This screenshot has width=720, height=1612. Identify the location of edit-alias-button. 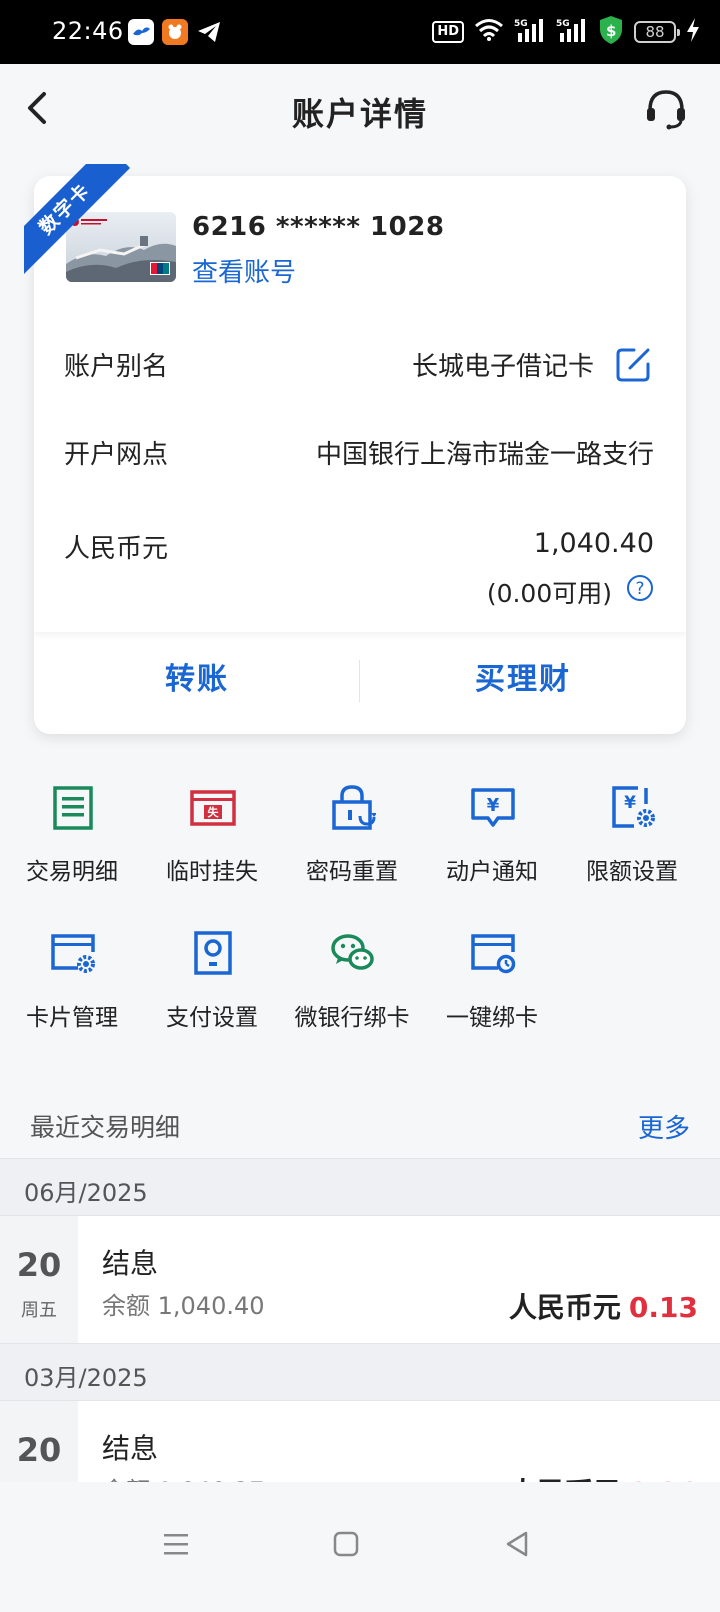
(634, 364).